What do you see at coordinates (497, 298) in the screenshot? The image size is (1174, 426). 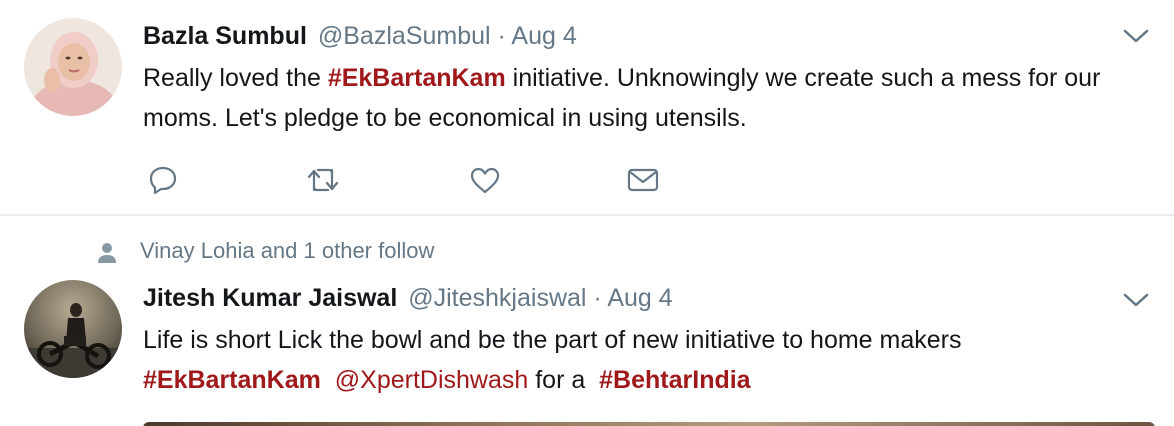 I see `user-handle: @Jiteshkjaiswal` at bounding box center [497, 298].